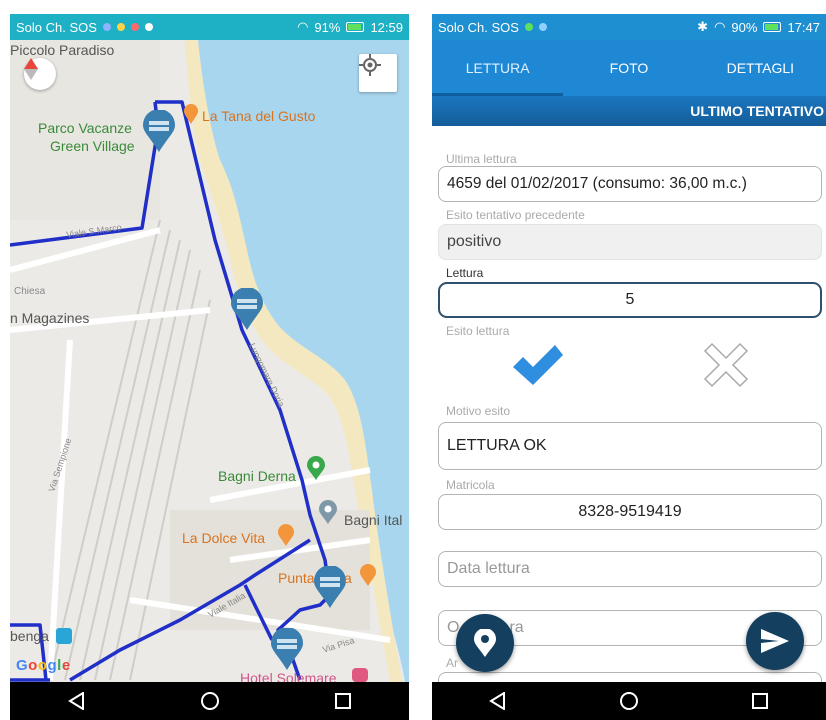 The height and width of the screenshot is (720, 826). Describe the element at coordinates (515, 215) in the screenshot. I see `esito-precedente-label: Esito tentativo precedente` at that location.